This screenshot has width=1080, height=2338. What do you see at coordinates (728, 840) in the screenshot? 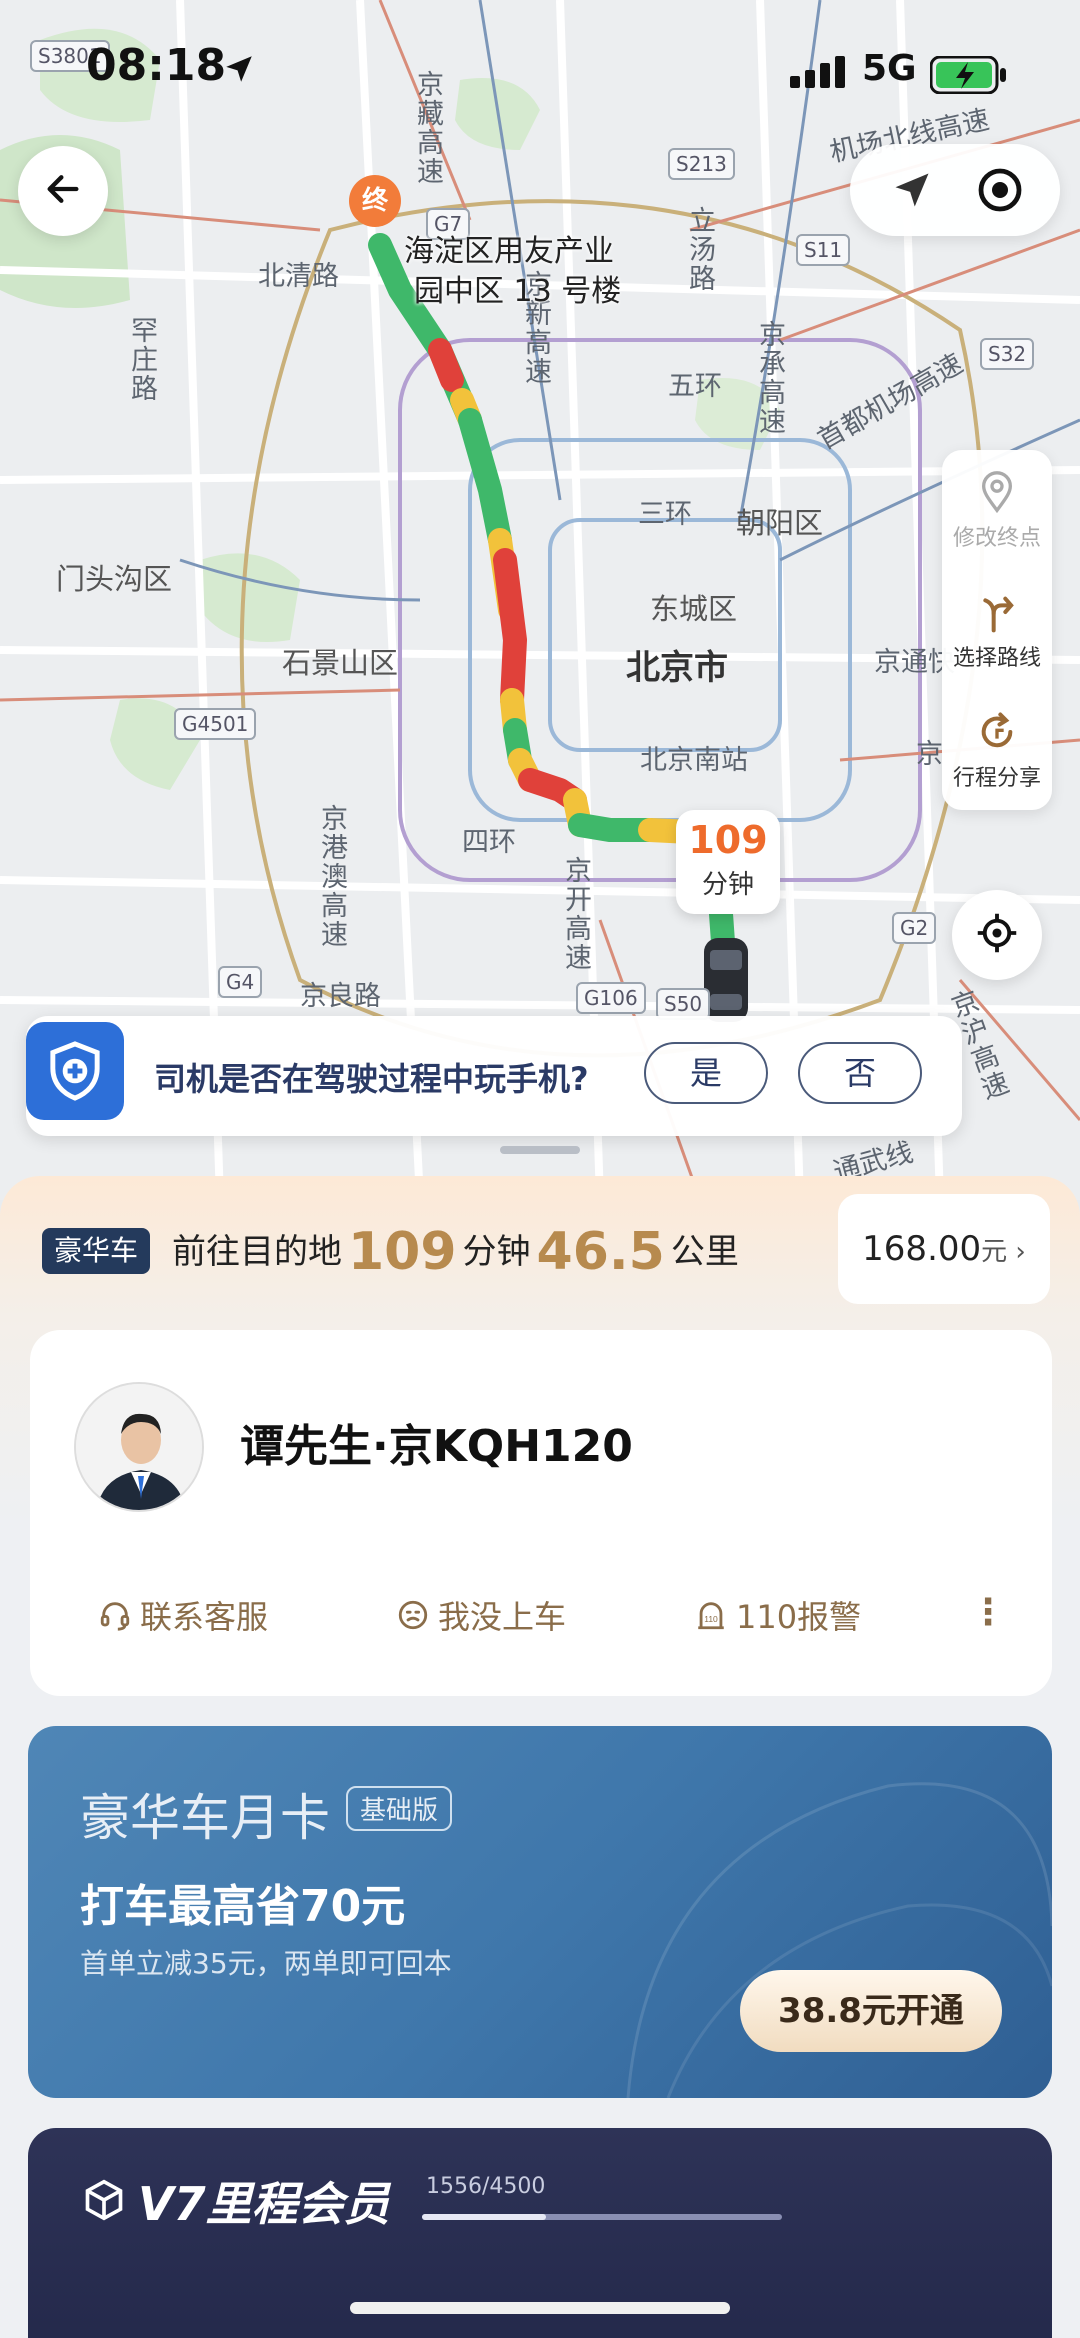
I see `eta-value: 109` at bounding box center [728, 840].